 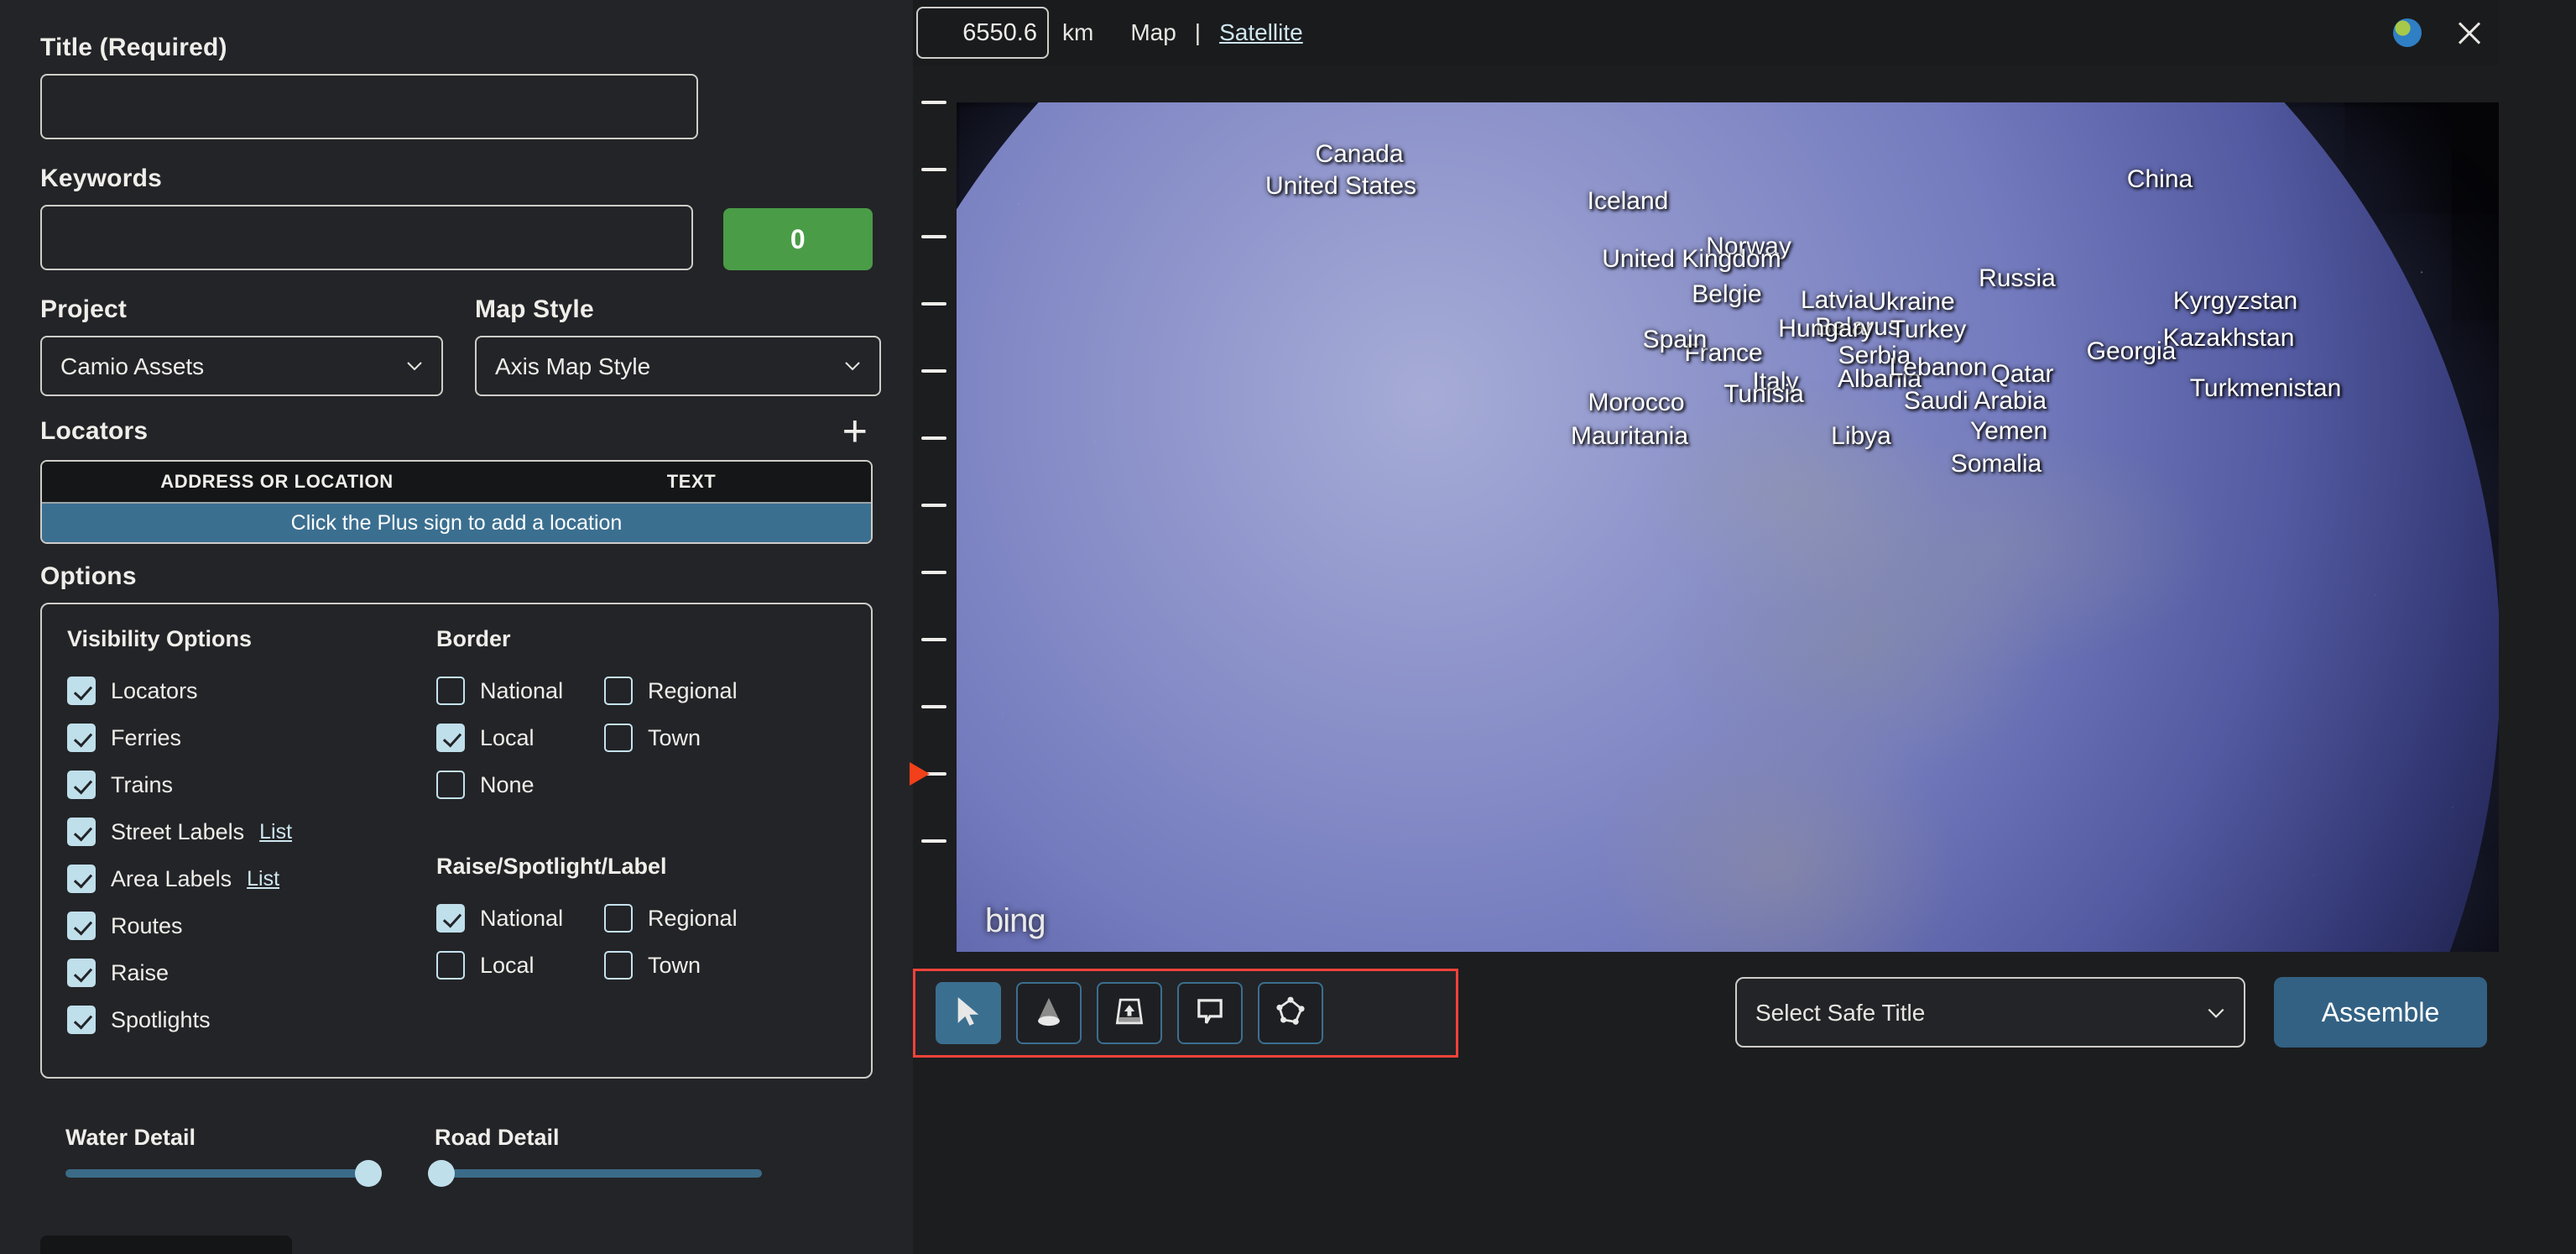 I want to click on checkbox-row-trains: Trains, so click(x=251, y=784).